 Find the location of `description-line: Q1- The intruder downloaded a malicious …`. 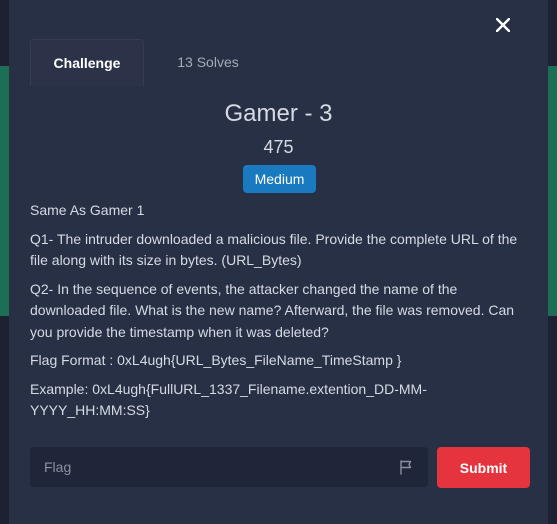

description-line: Q1- The intruder downloaded a malicious … is located at coordinates (274, 249).